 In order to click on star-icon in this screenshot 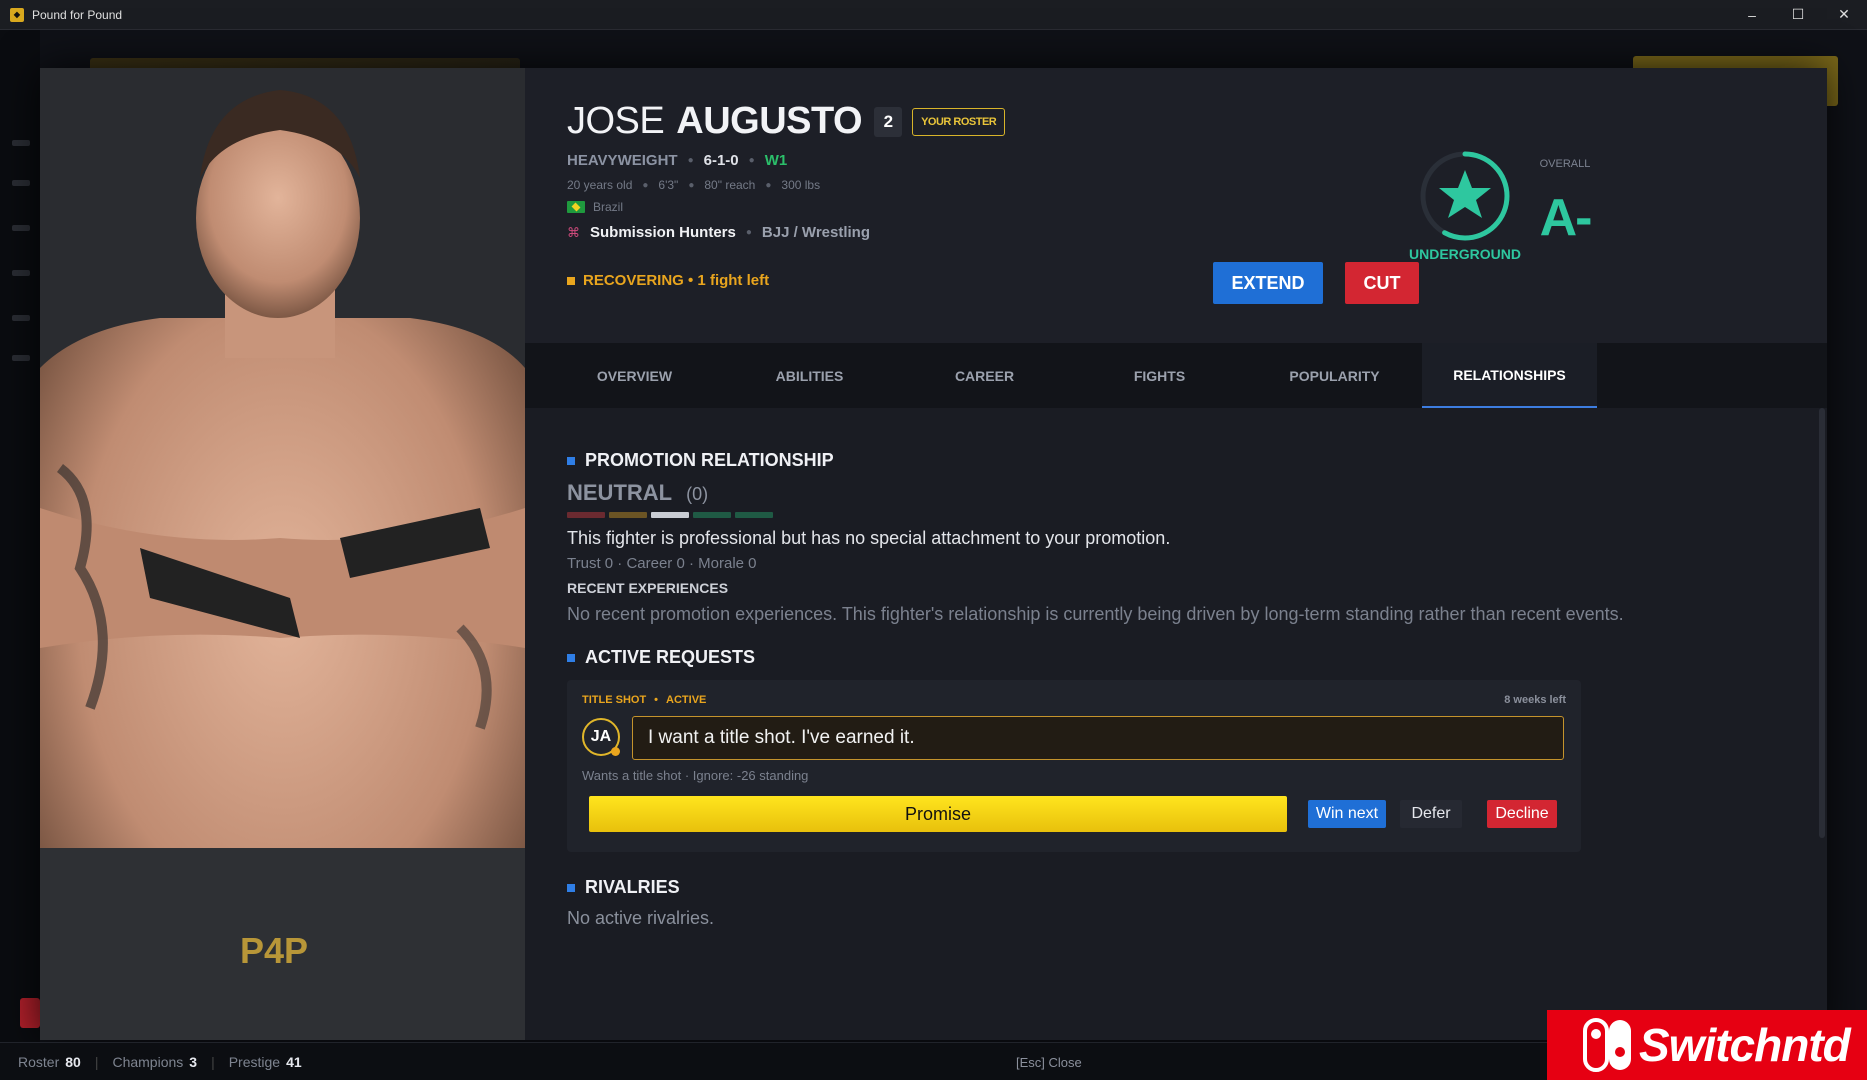, I will do `click(1465, 194)`.